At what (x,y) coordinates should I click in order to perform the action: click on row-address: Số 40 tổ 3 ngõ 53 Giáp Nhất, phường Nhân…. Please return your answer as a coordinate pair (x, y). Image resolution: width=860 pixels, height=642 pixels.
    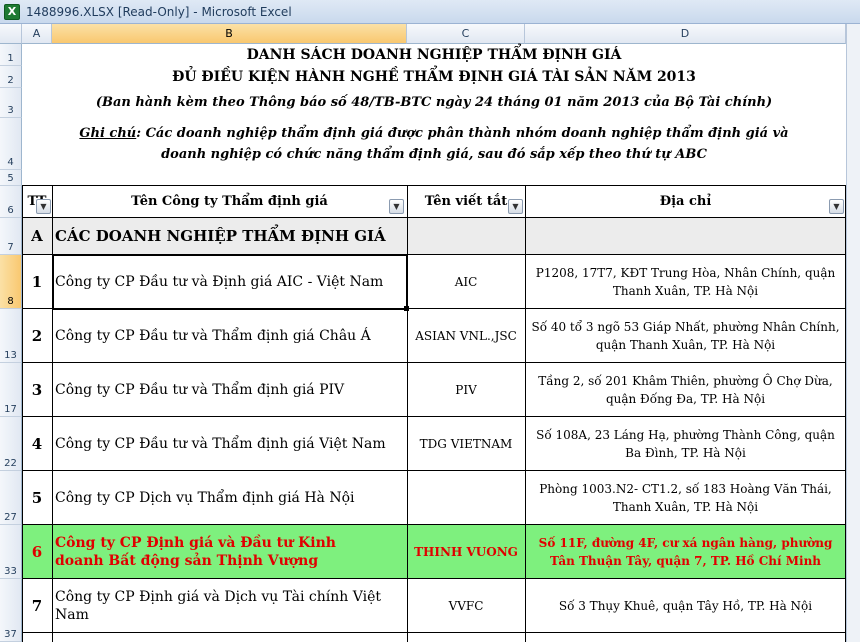
    Looking at the image, I should click on (685, 335).